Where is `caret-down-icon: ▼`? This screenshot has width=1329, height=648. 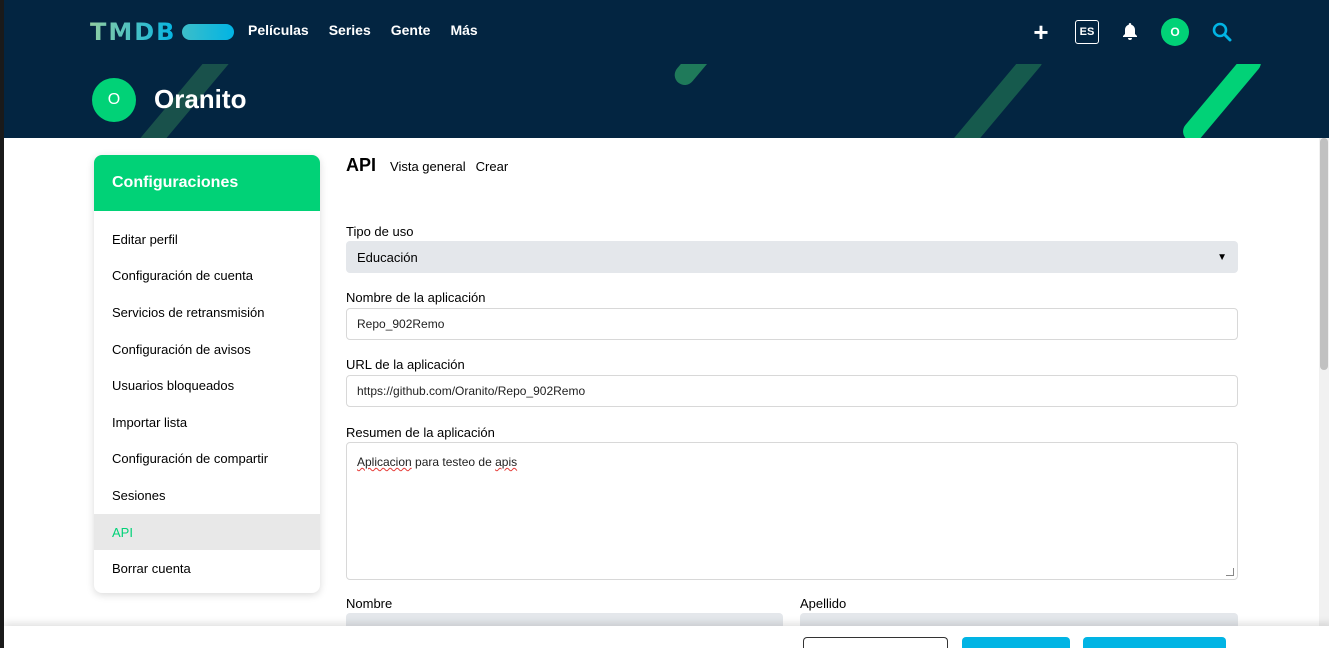 caret-down-icon: ▼ is located at coordinates (1222, 257).